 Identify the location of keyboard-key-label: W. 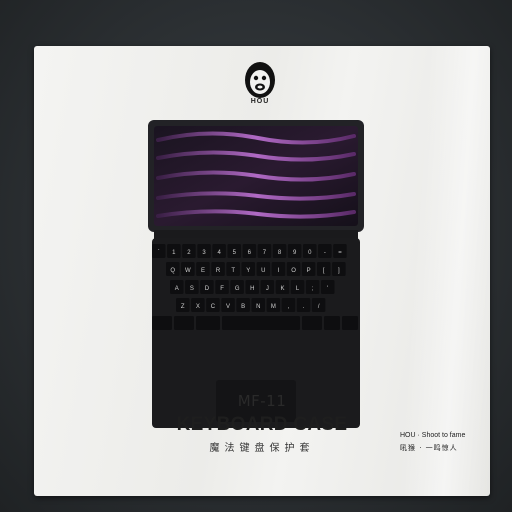
(188, 271).